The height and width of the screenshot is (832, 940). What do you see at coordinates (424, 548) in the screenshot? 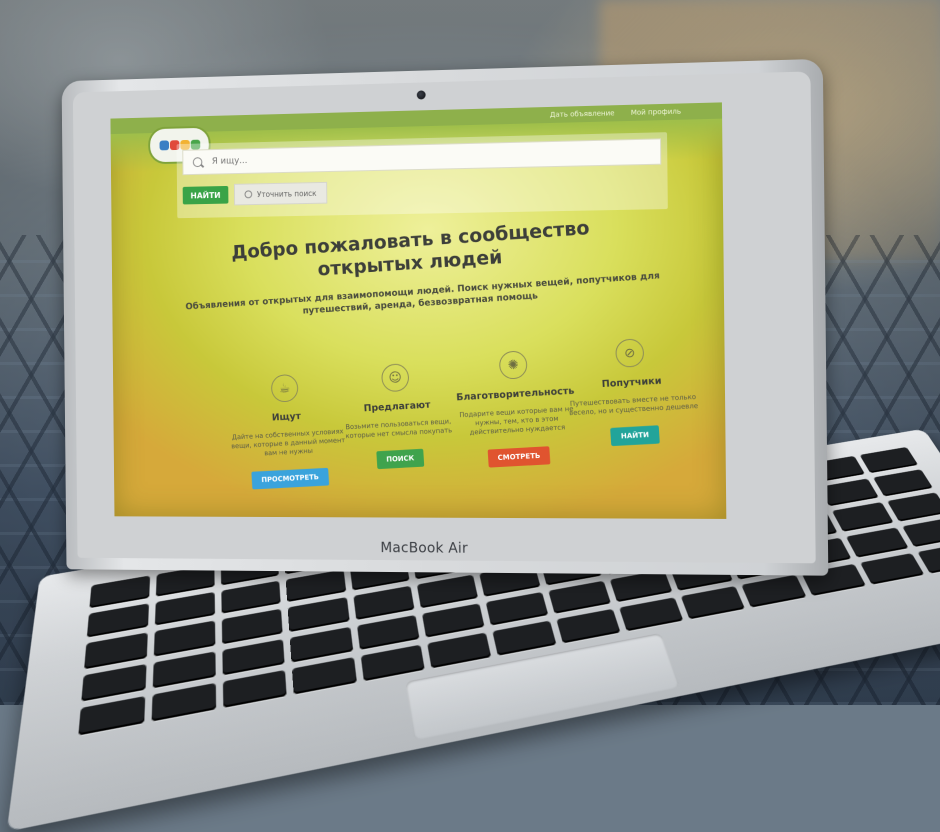
I see `laptop-brand: MacBook Air` at bounding box center [424, 548].